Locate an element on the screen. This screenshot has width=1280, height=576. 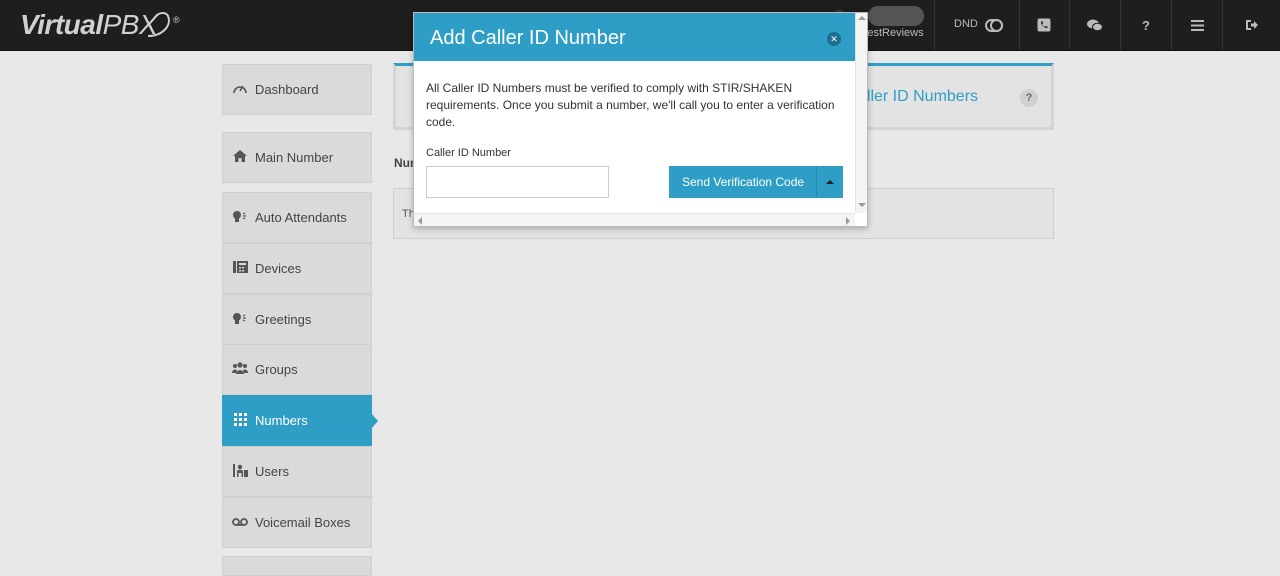
sidebar-item-next is located at coordinates (297, 566).